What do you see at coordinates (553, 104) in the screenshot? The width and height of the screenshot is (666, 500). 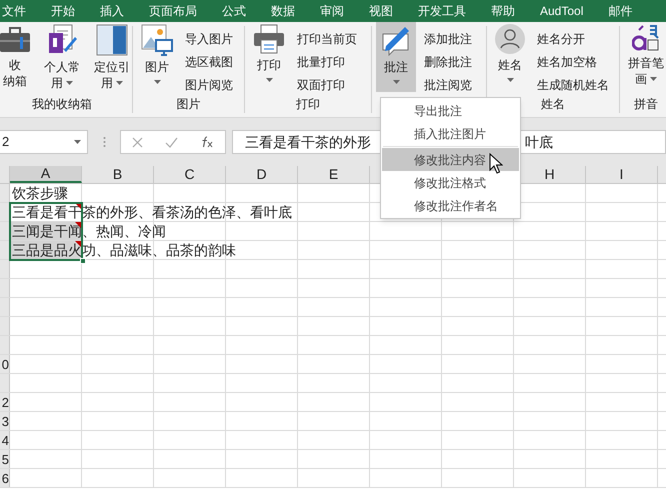 I see `group-label: 姓名` at bounding box center [553, 104].